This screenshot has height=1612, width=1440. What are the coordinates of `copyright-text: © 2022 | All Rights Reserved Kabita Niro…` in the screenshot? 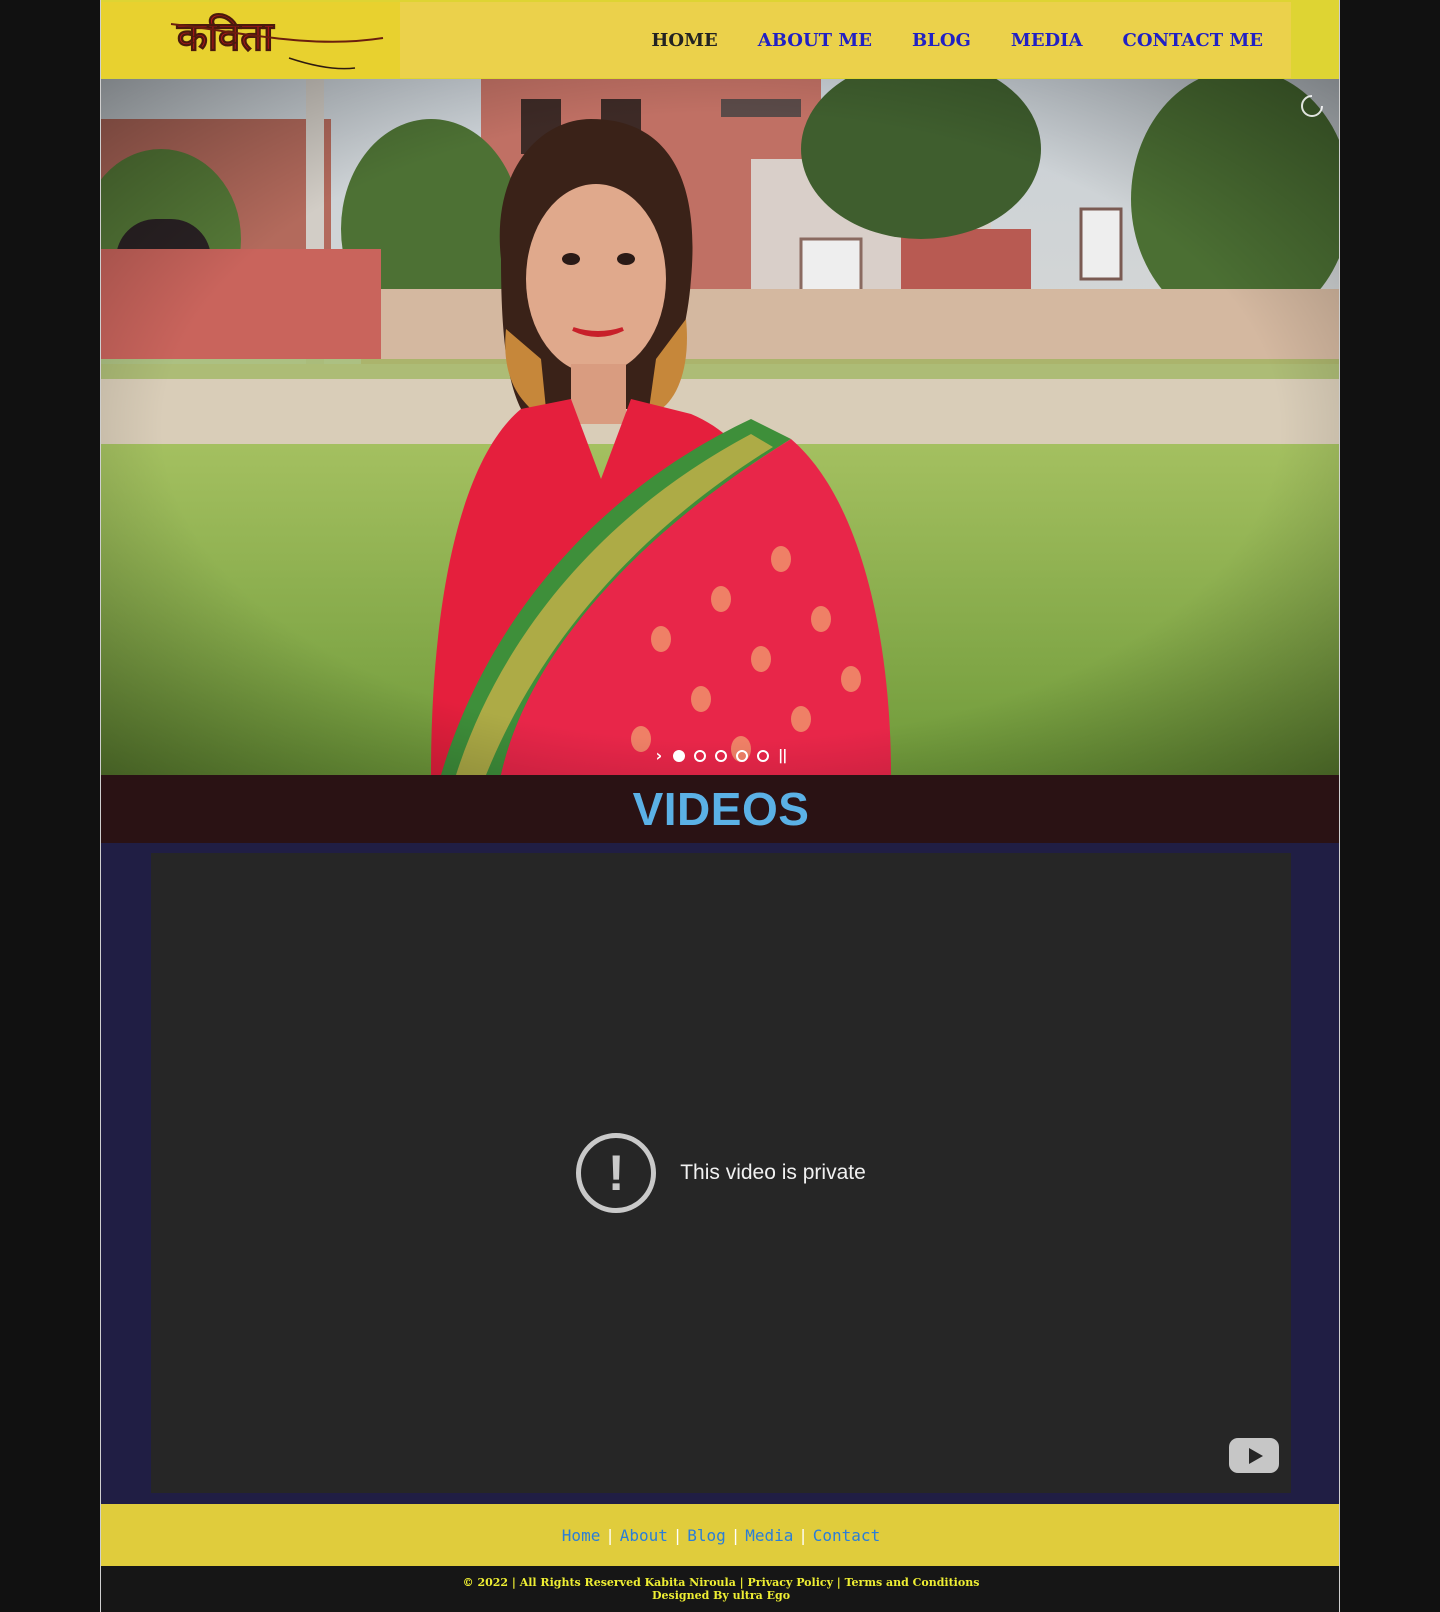 It's located at (721, 1582).